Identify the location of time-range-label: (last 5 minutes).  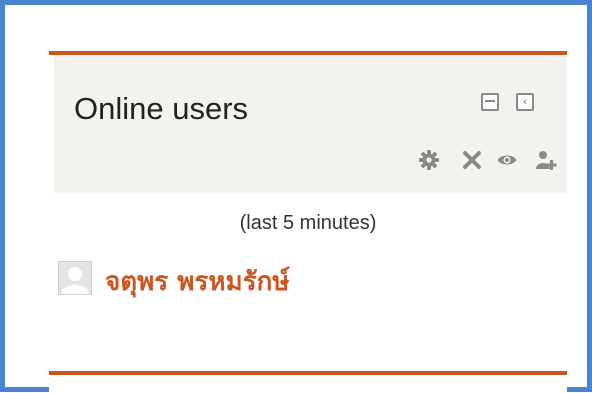
(308, 223).